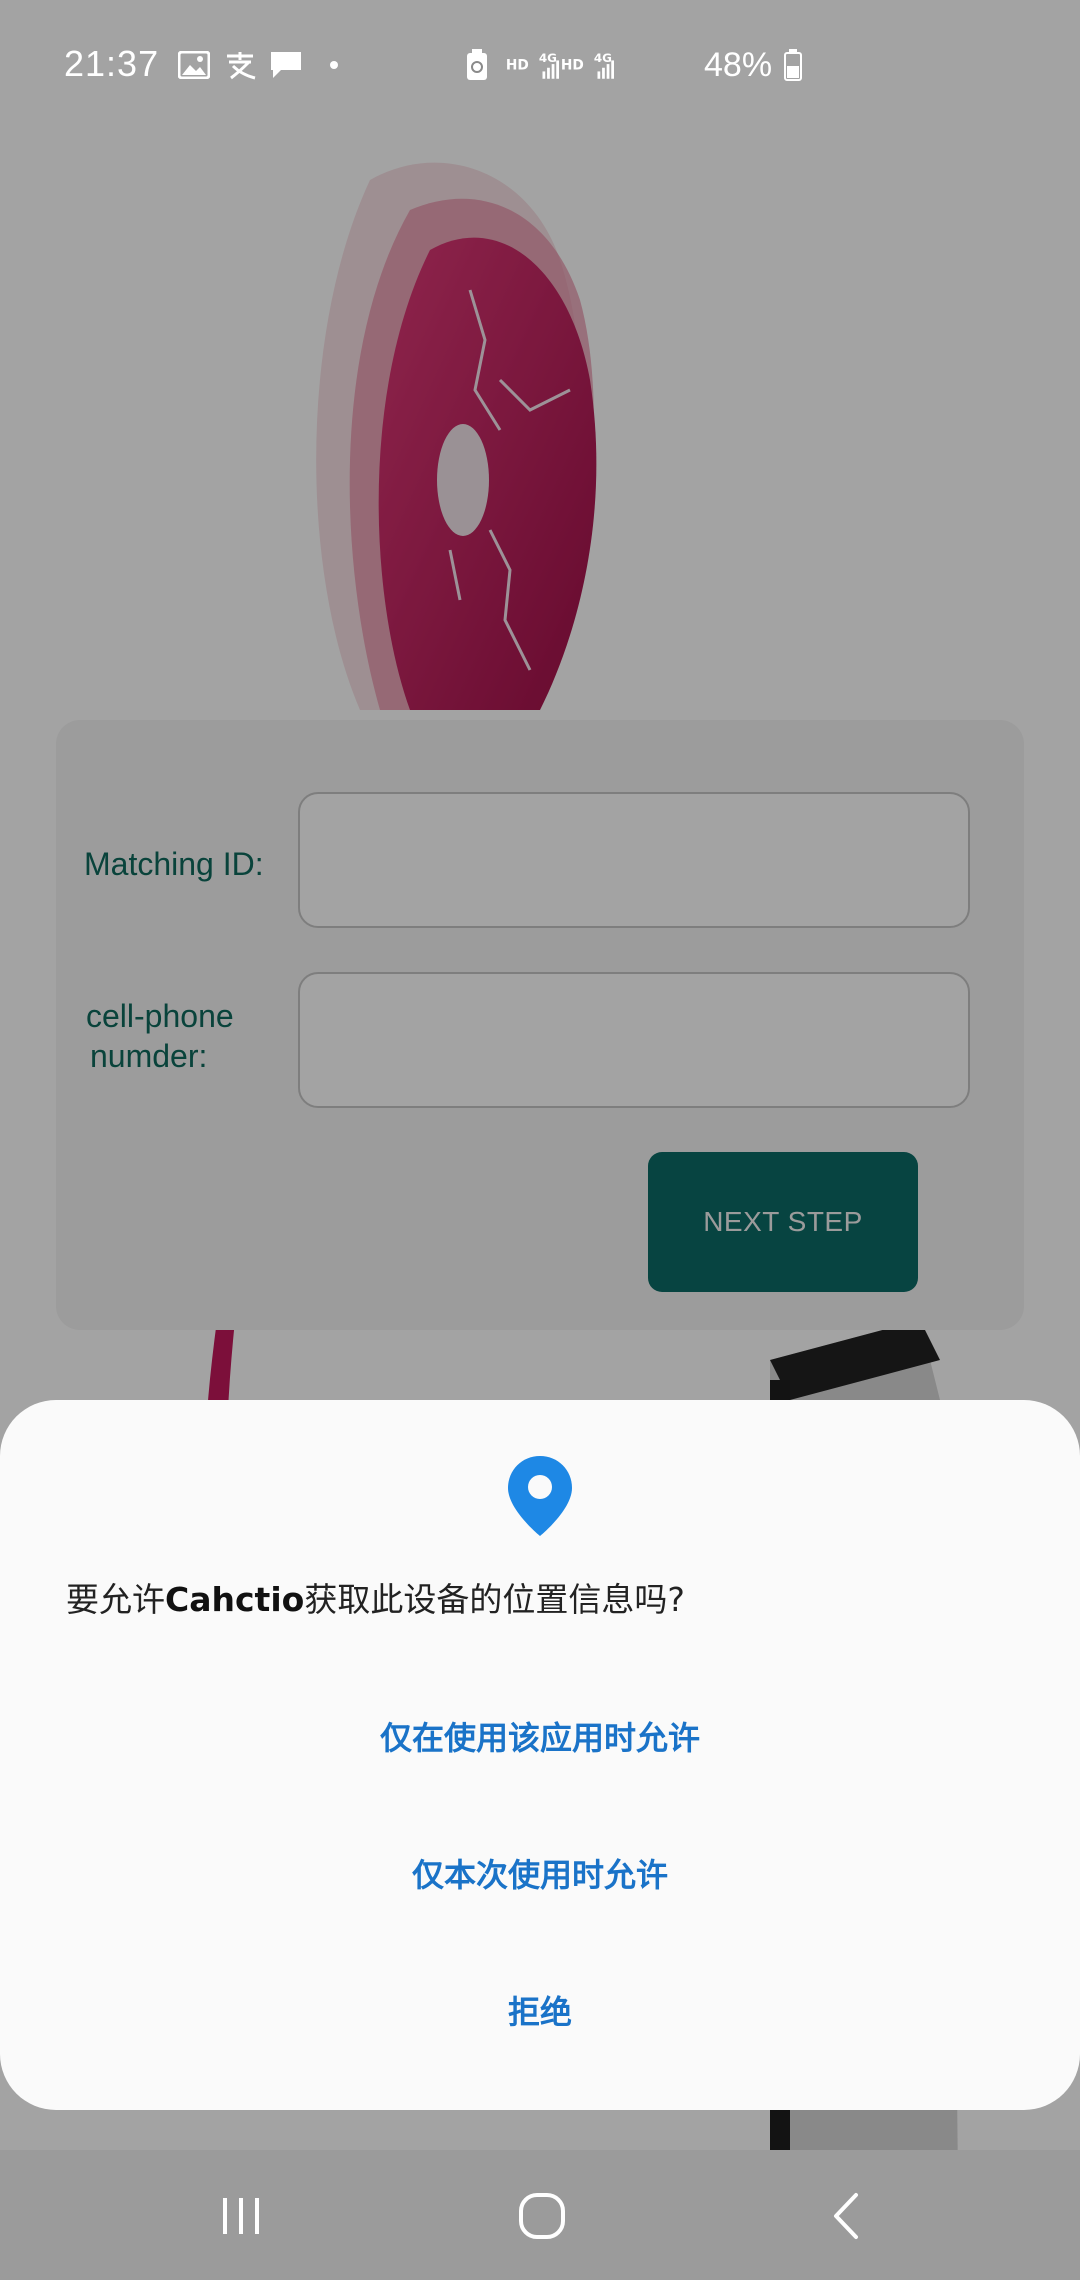 Image resolution: width=1080 pixels, height=2280 pixels. Describe the element at coordinates (540, 1873) in the screenshot. I see `allow-once-button: 仅本次使用时允许` at that location.